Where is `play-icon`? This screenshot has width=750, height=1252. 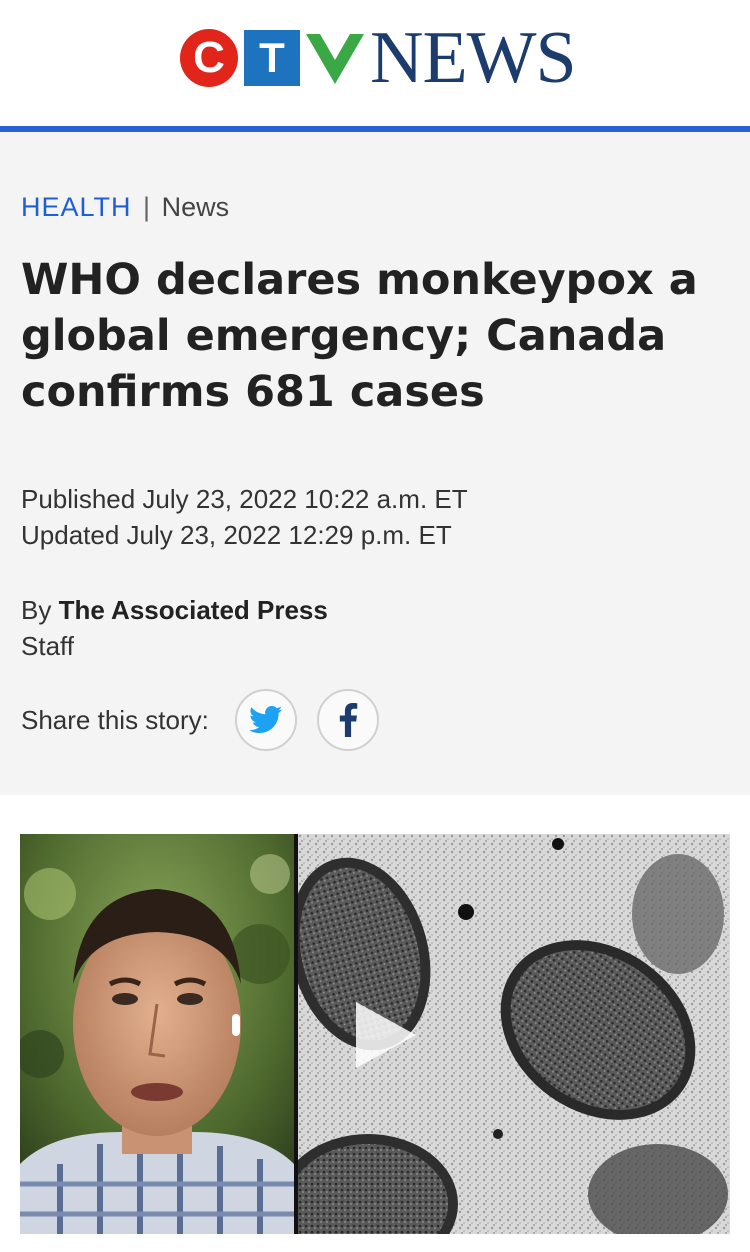 play-icon is located at coordinates (385, 1035).